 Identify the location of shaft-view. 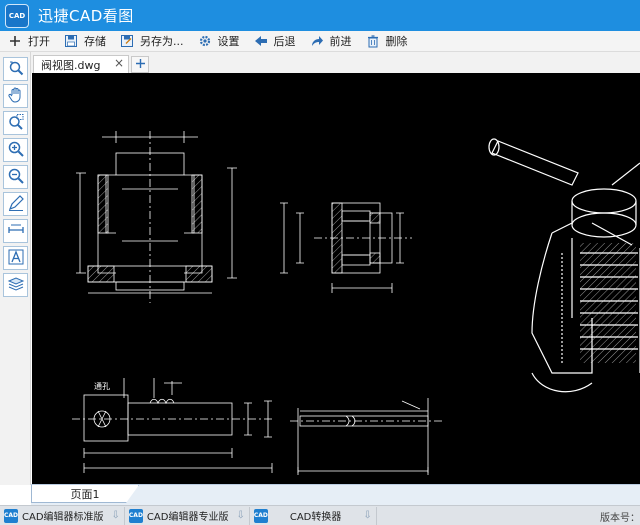
(366, 436).